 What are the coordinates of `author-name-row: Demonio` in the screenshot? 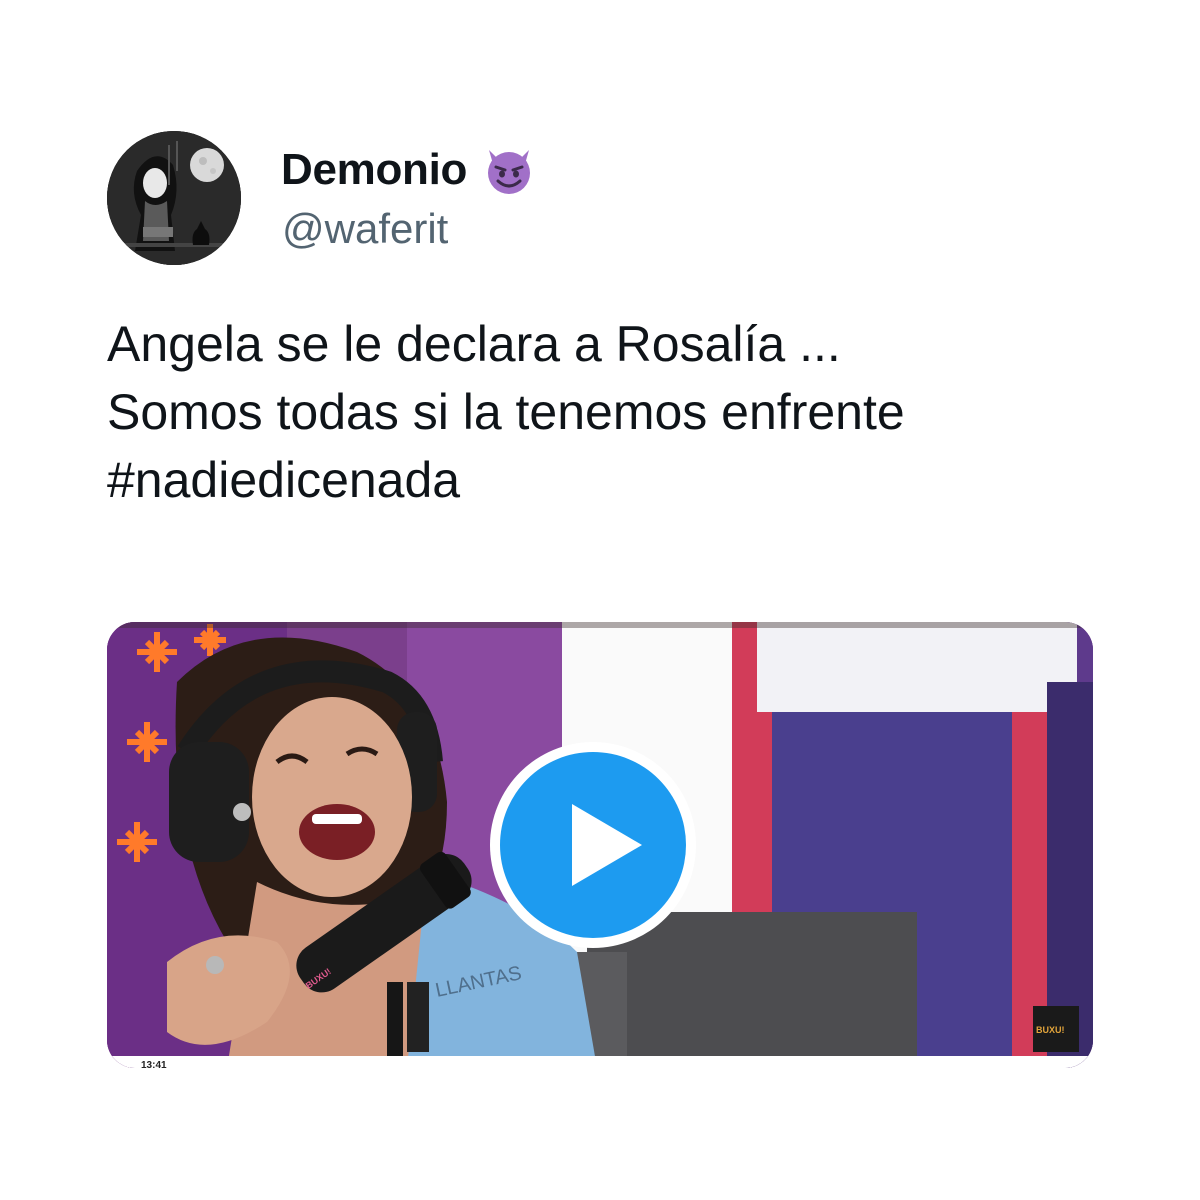 It's located at (408, 170).